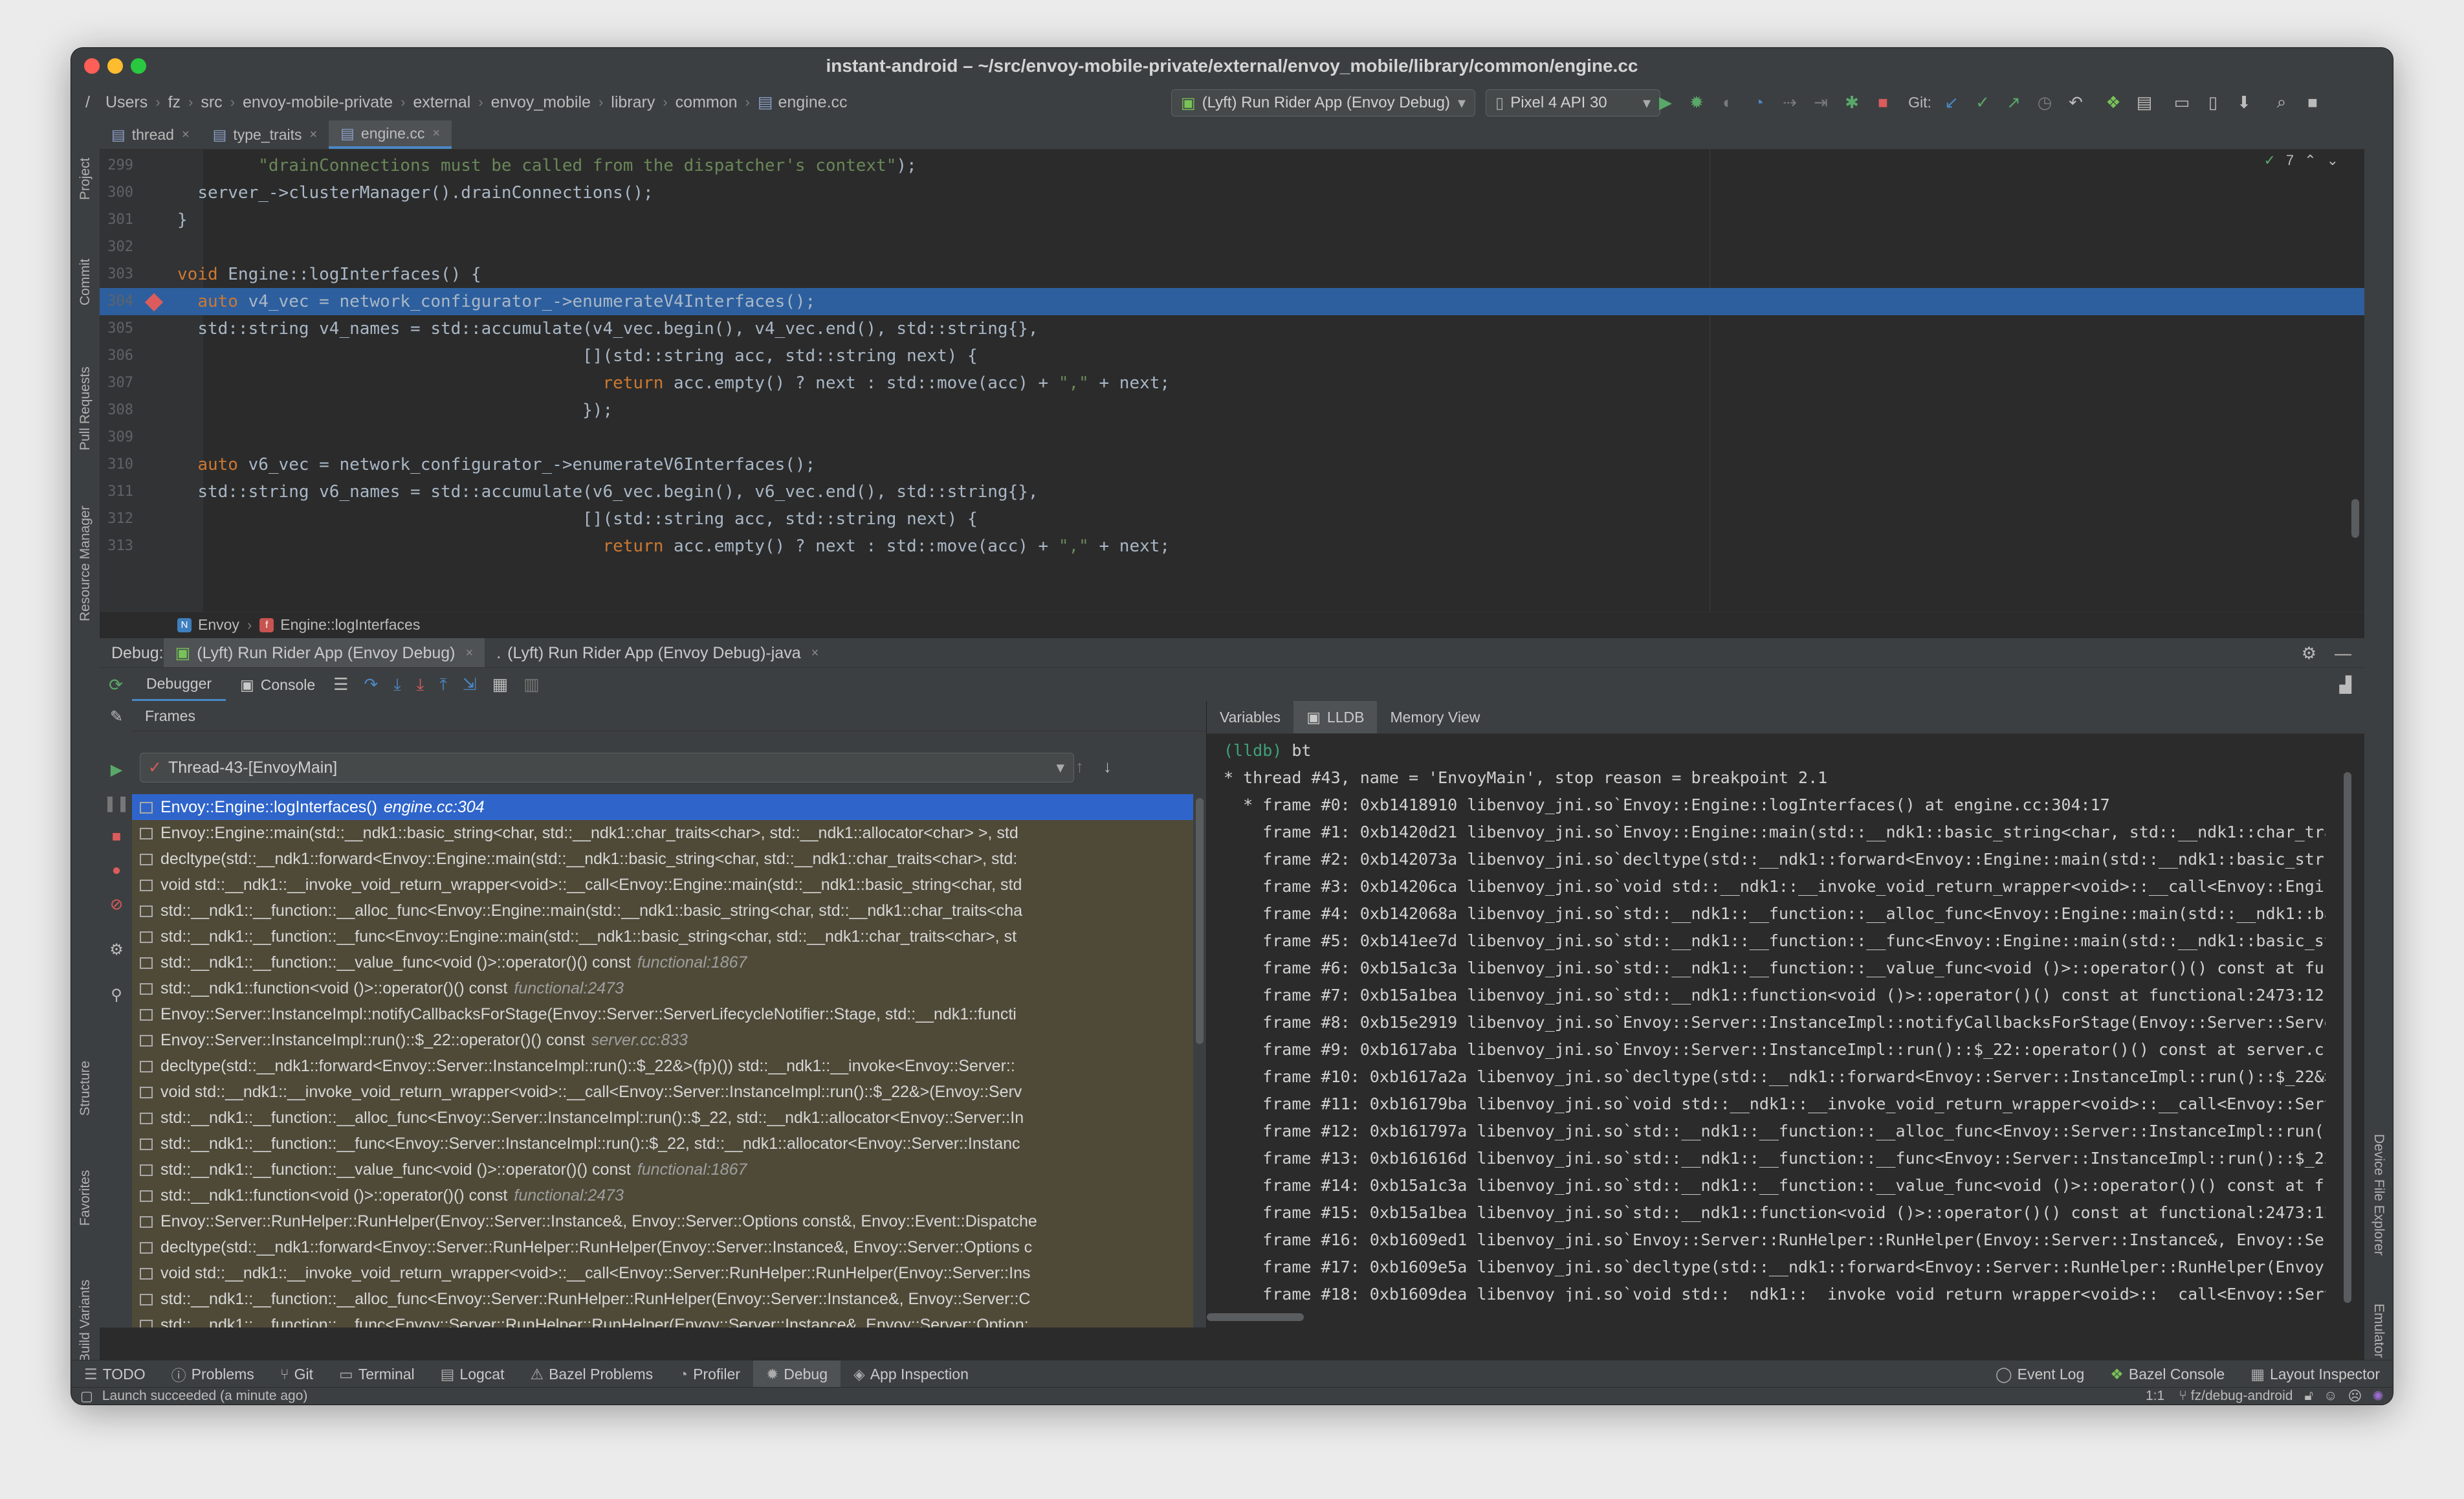 The height and width of the screenshot is (1499, 2464). I want to click on file-tab: ▤ type_traits ×, so click(265, 134).